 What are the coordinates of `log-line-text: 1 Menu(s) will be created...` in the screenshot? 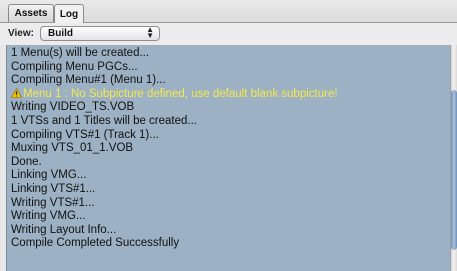 It's located at (80, 53).